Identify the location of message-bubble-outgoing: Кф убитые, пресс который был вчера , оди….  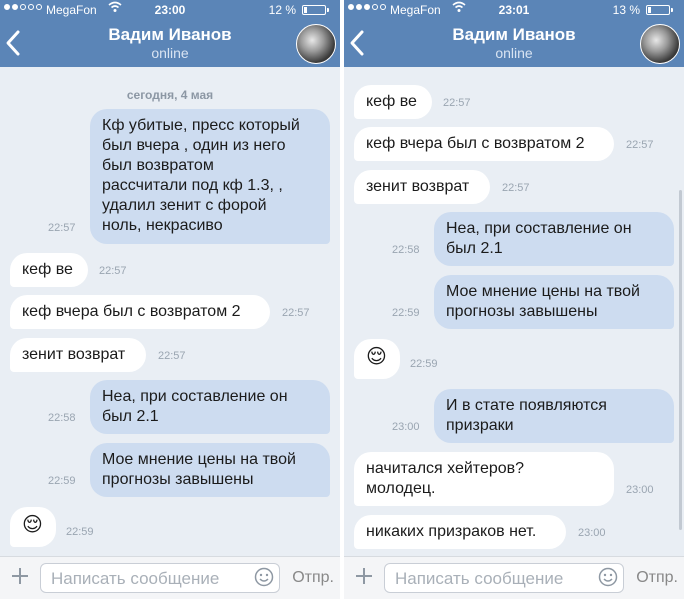
(210, 176).